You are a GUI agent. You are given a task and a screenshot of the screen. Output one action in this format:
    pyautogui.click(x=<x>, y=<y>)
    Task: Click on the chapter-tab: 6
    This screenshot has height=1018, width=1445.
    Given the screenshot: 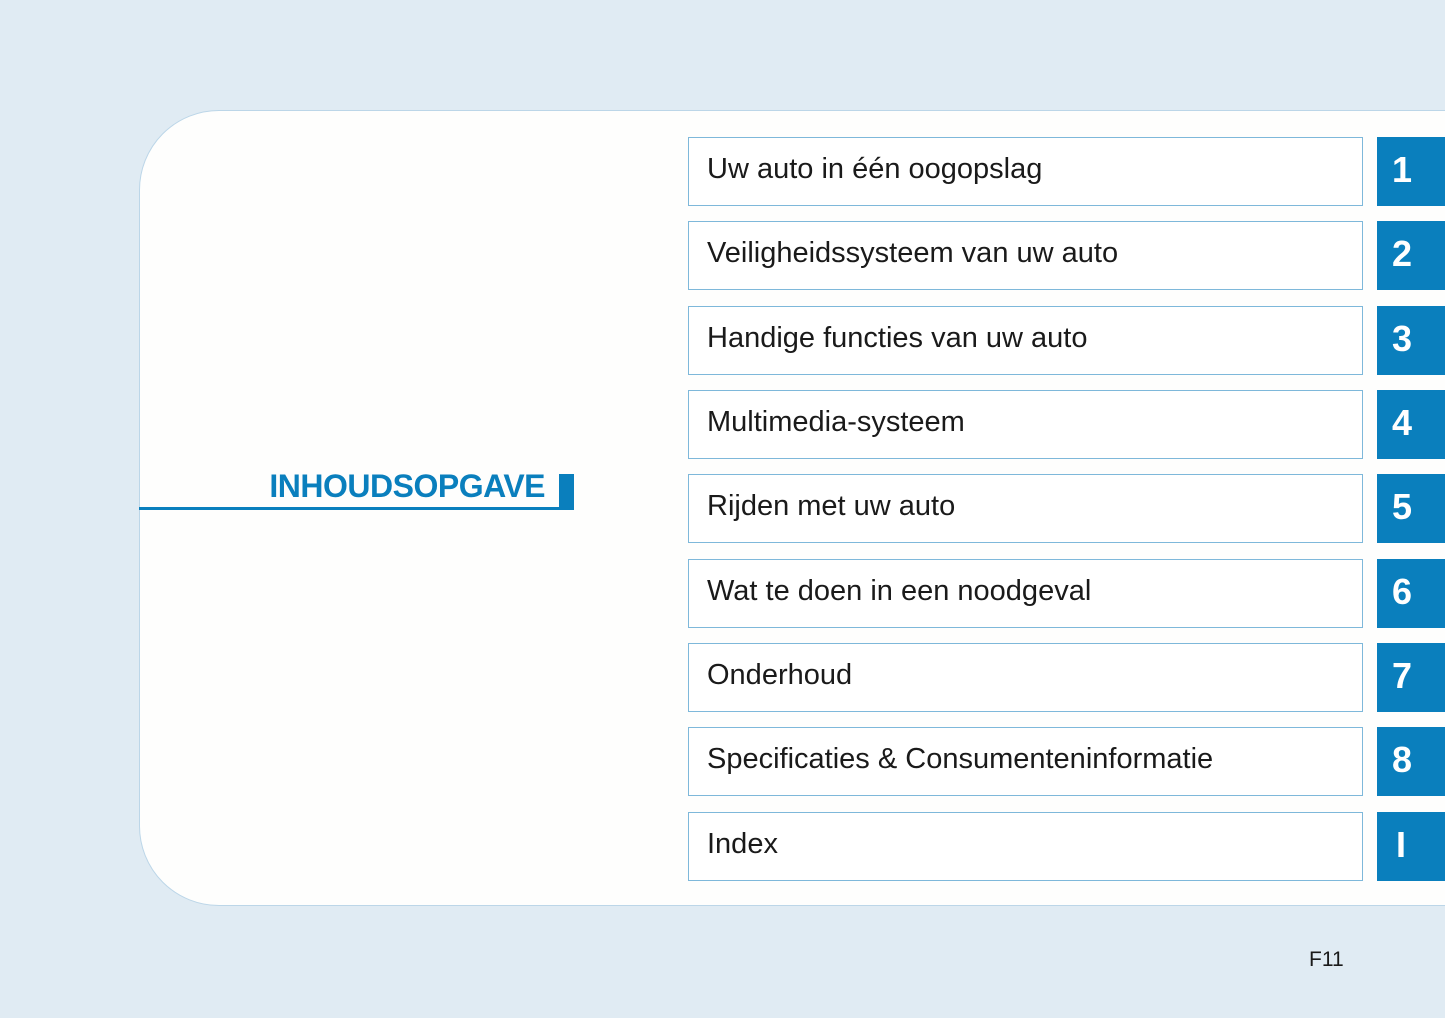 What is the action you would take?
    pyautogui.click(x=1411, y=593)
    